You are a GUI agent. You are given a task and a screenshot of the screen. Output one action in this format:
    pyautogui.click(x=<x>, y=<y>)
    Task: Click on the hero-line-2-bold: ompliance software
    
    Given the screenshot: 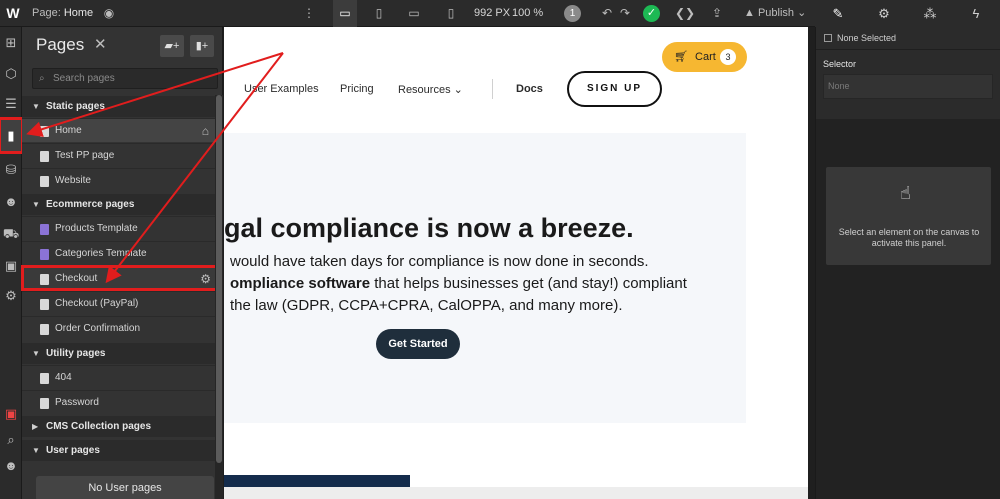 What is the action you would take?
    pyautogui.click(x=300, y=283)
    